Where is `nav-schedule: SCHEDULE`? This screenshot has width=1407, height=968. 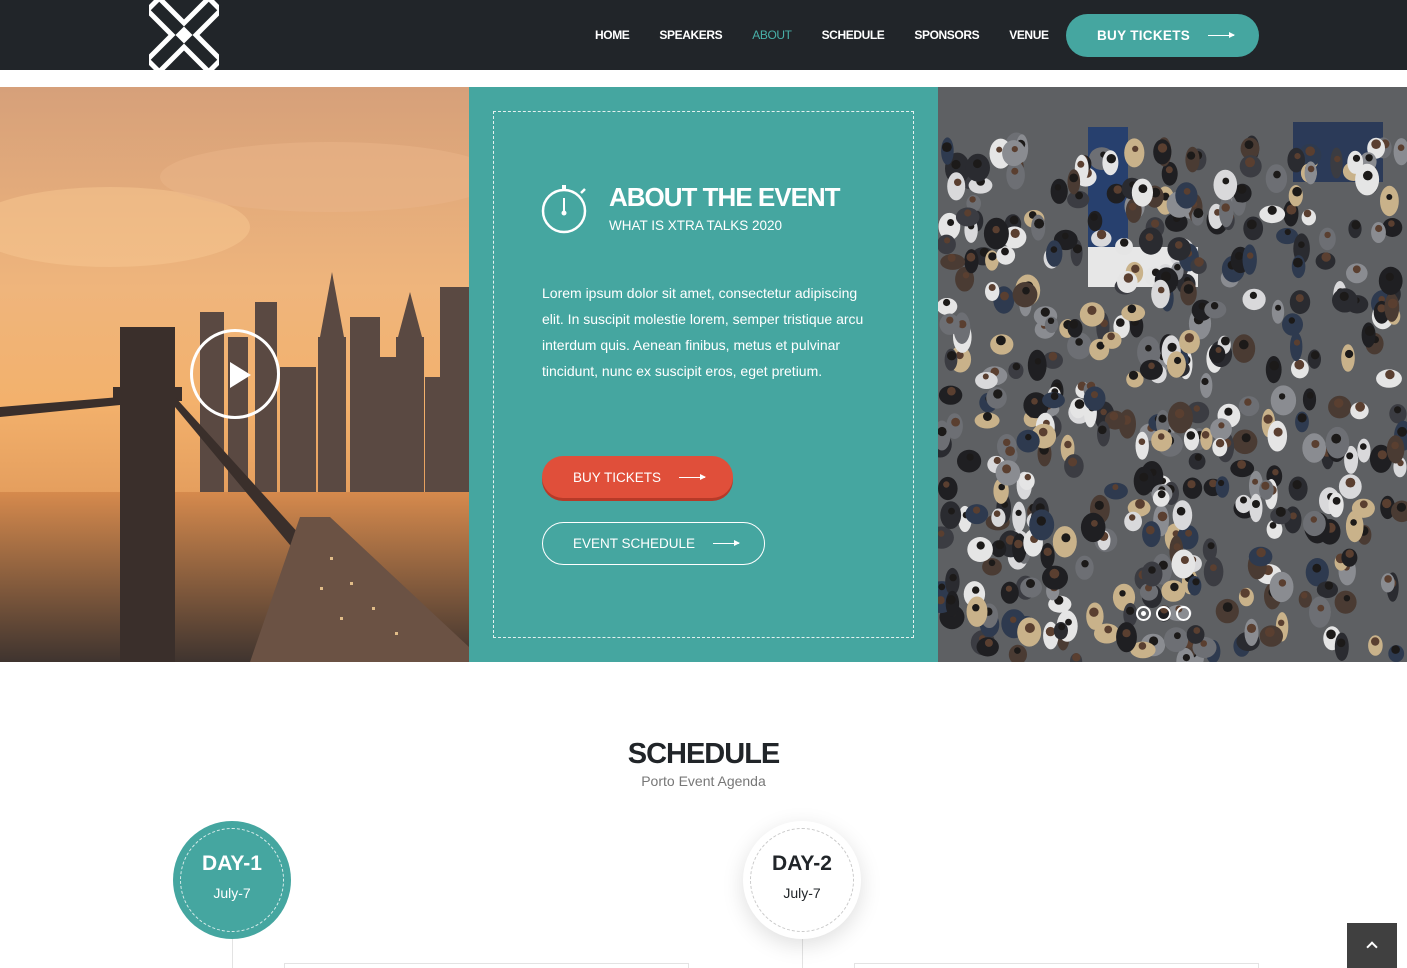 nav-schedule: SCHEDULE is located at coordinates (853, 35).